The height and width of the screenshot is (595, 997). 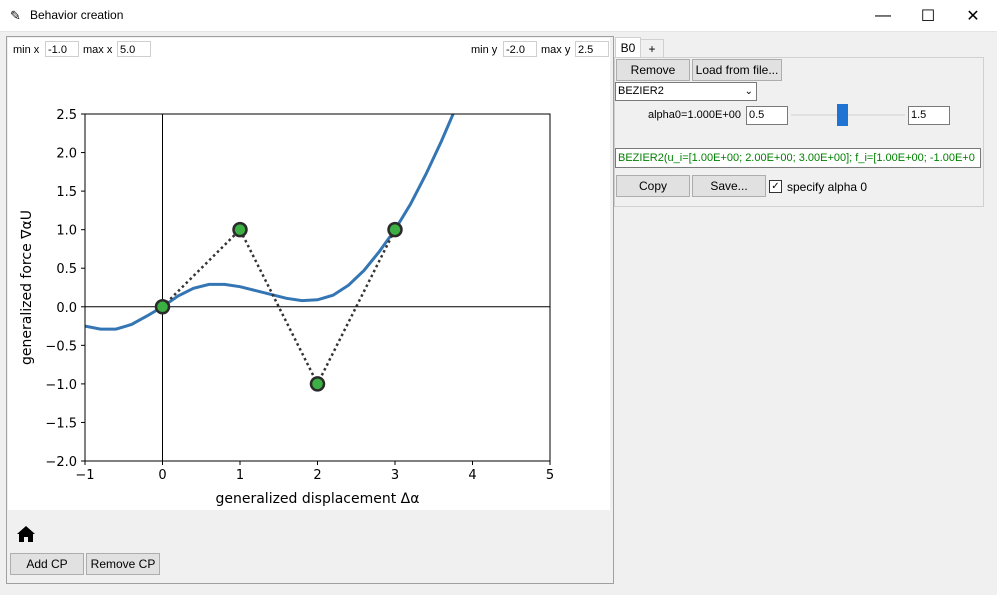 What do you see at coordinates (775, 186) in the screenshot?
I see `specify-alpha-checkbox: ✓` at bounding box center [775, 186].